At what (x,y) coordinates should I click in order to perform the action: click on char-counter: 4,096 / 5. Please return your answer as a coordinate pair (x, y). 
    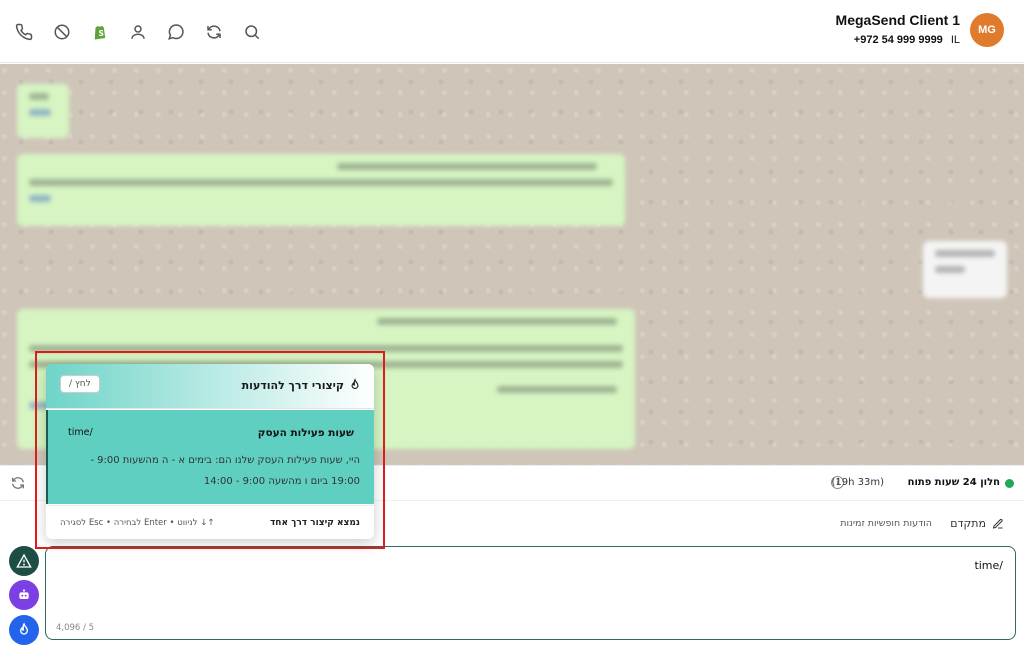
    Looking at the image, I should click on (75, 628).